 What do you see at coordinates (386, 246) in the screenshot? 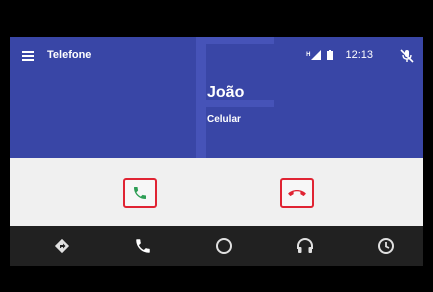
I see `recent-icon` at bounding box center [386, 246].